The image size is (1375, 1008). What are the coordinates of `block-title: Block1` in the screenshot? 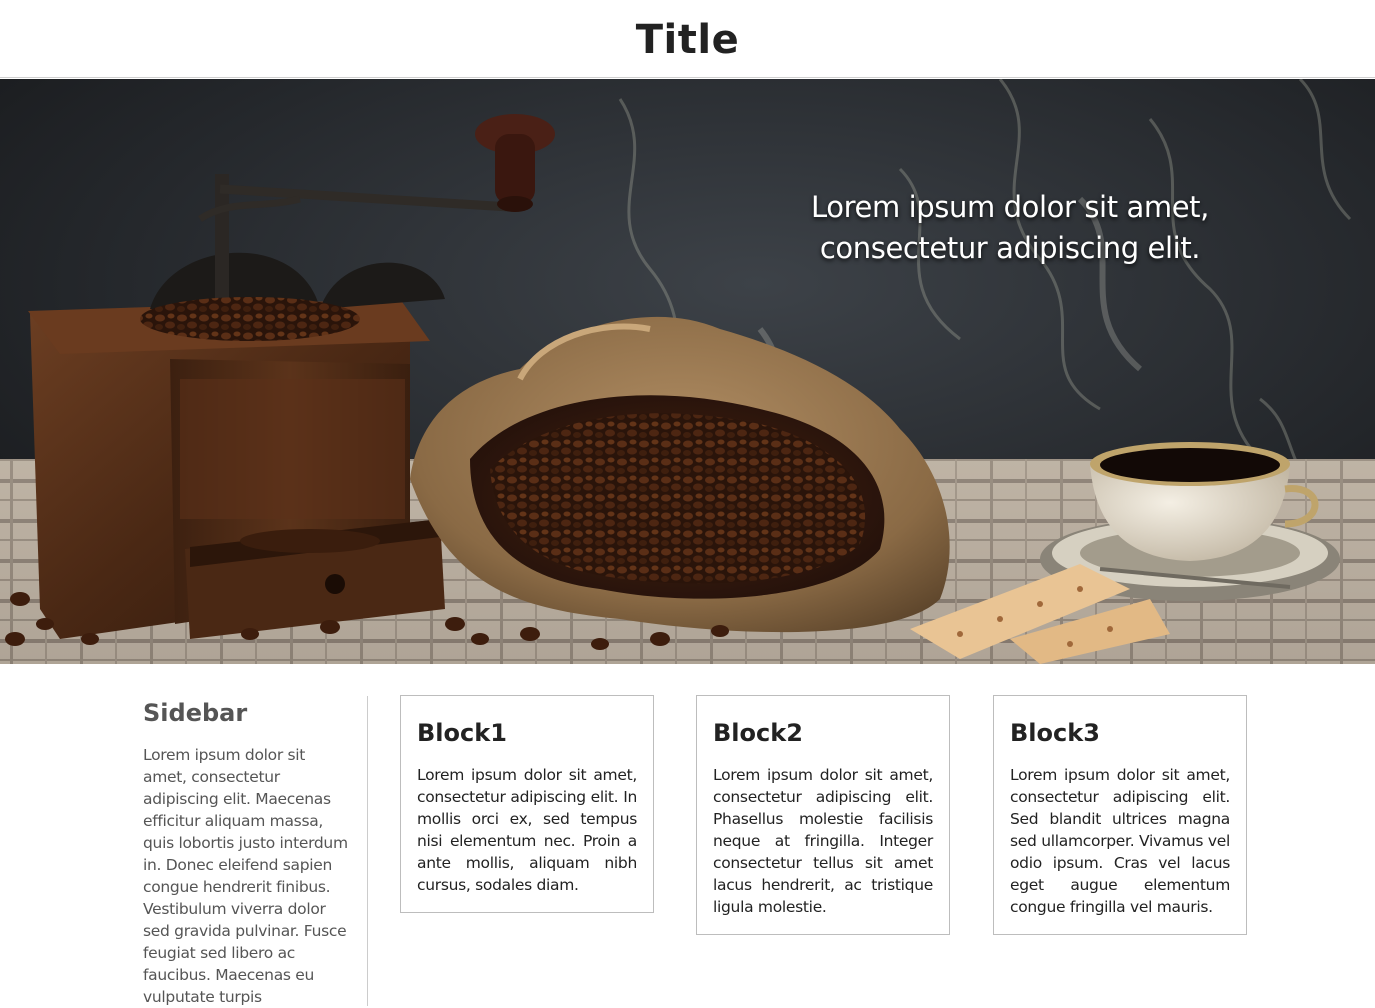 It's located at (462, 733).